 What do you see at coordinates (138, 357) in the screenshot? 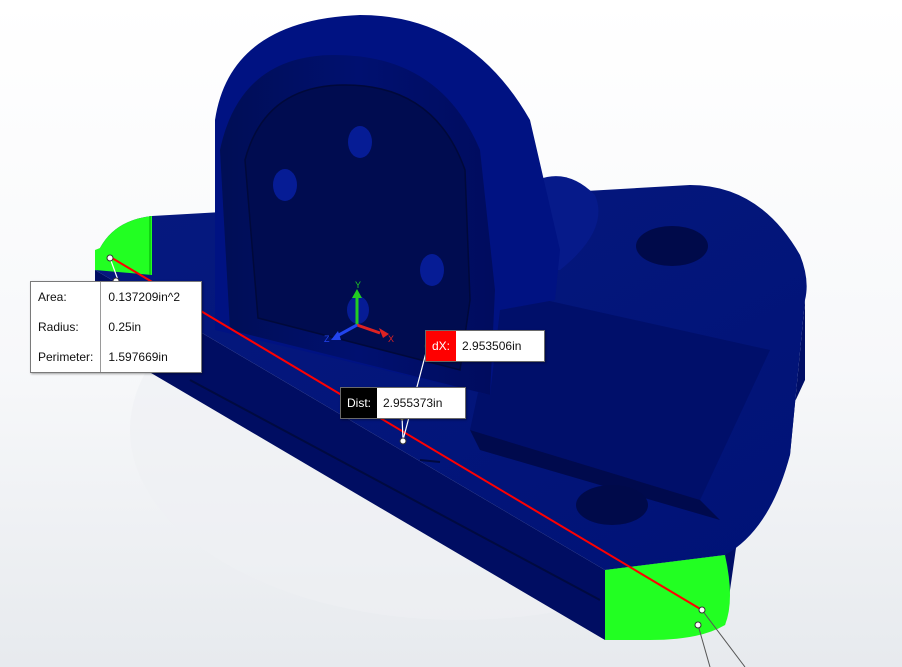
I see `perimeter-value: 1.597669in` at bounding box center [138, 357].